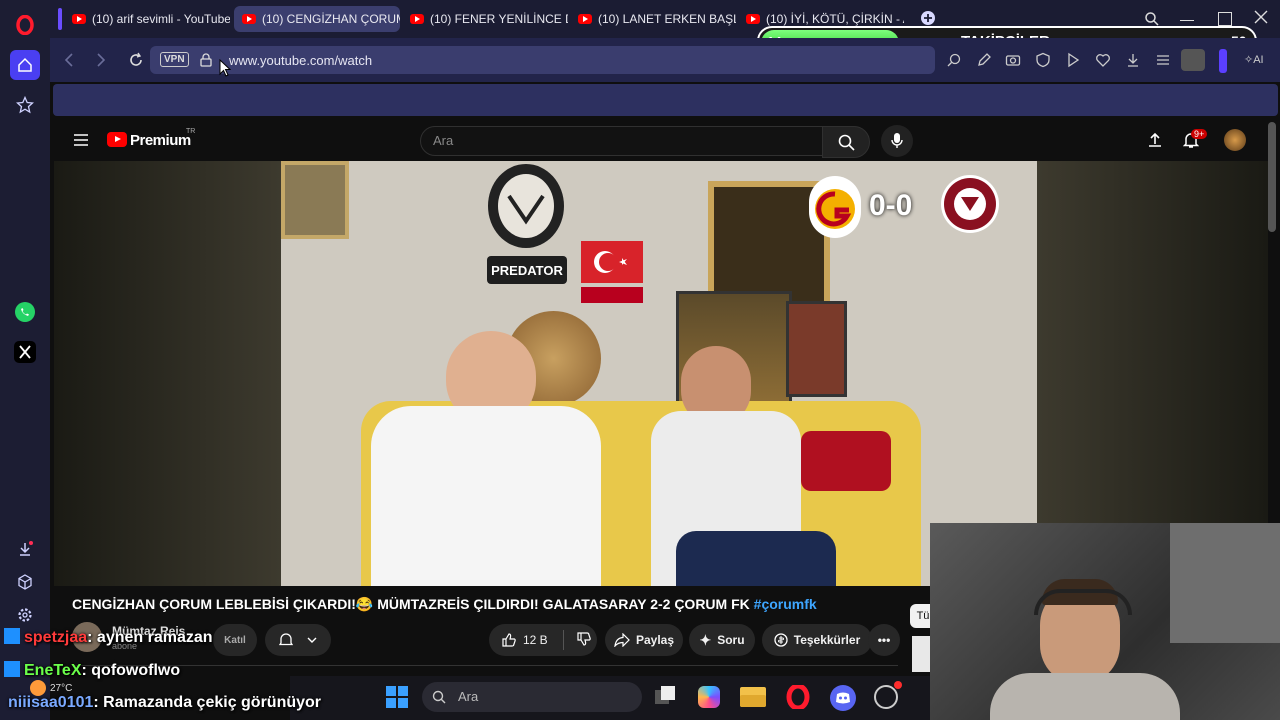 This screenshot has height=720, width=1280. I want to click on youtube-search-button, so click(846, 142).